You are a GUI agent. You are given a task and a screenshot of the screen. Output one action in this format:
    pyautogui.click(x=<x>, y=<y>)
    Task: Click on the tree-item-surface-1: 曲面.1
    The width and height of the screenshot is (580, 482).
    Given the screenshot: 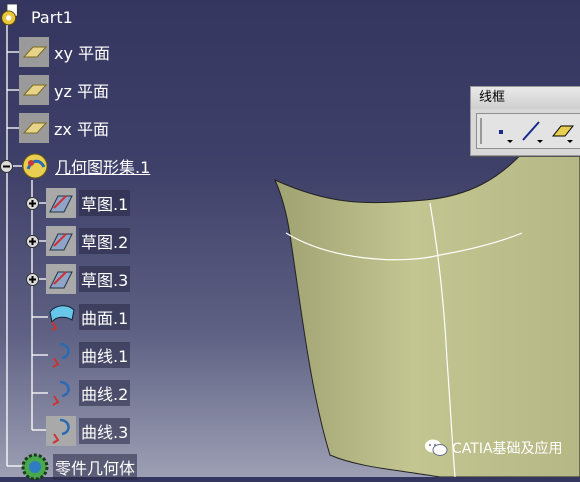 What is the action you would take?
    pyautogui.click(x=88, y=317)
    